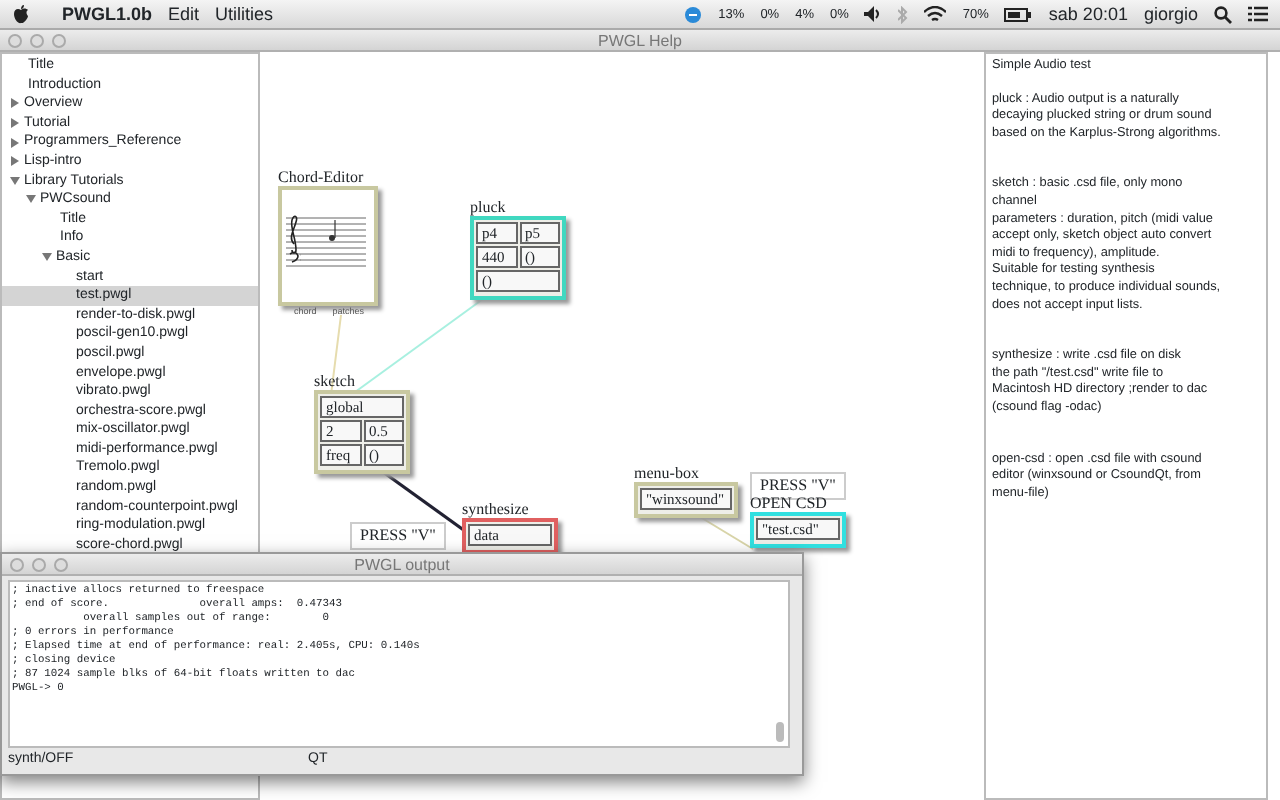 This screenshot has width=1280, height=800. What do you see at coordinates (693, 14) in the screenshot?
I see `sync-icon` at bounding box center [693, 14].